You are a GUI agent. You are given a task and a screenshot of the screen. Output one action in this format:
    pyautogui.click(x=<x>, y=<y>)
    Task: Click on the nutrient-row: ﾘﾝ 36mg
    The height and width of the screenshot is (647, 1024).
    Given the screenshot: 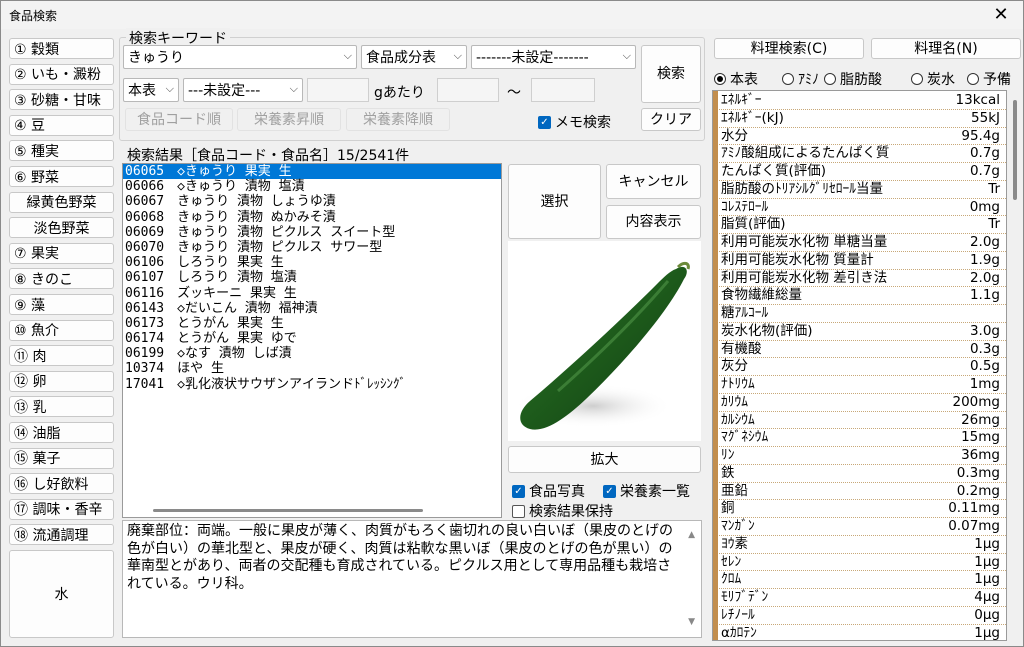 What is the action you would take?
    pyautogui.click(x=862, y=456)
    